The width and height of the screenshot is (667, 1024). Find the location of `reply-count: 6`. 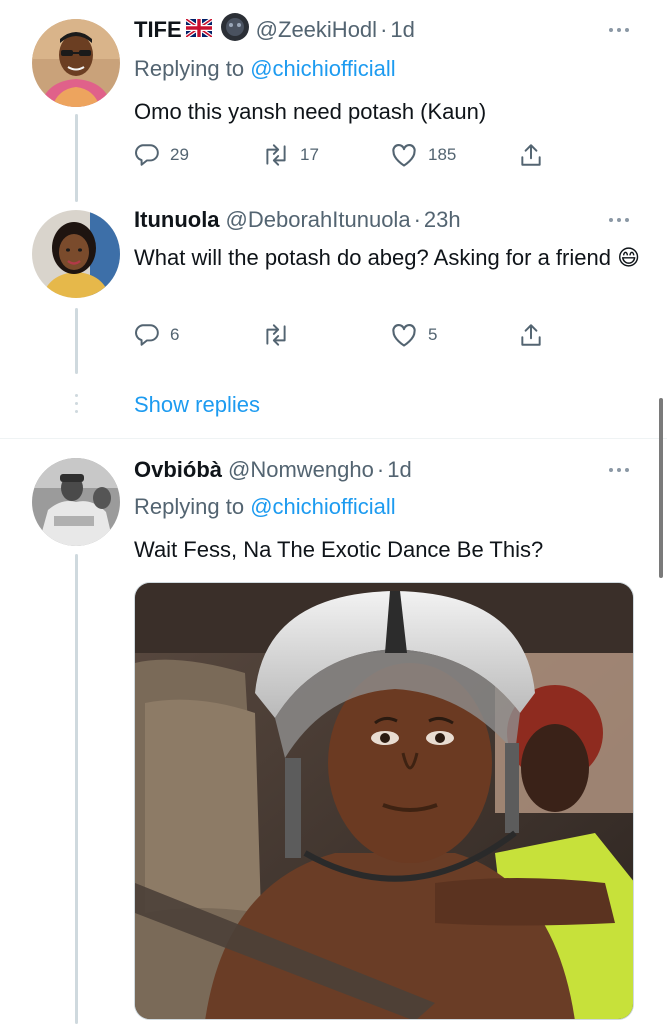

reply-count: 6 is located at coordinates (175, 334).